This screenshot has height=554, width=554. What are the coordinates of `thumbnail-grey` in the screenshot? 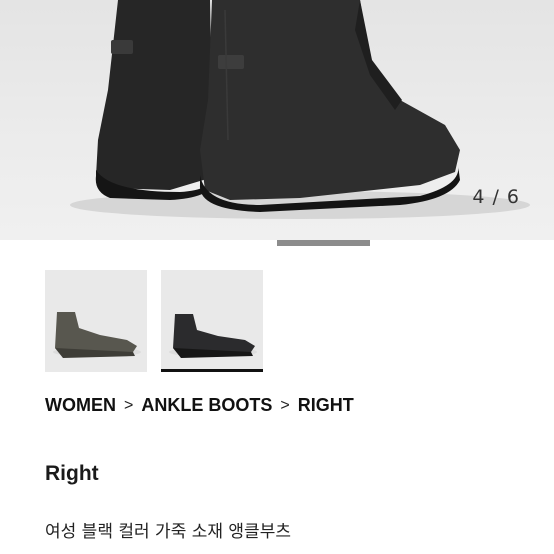 It's located at (96, 321).